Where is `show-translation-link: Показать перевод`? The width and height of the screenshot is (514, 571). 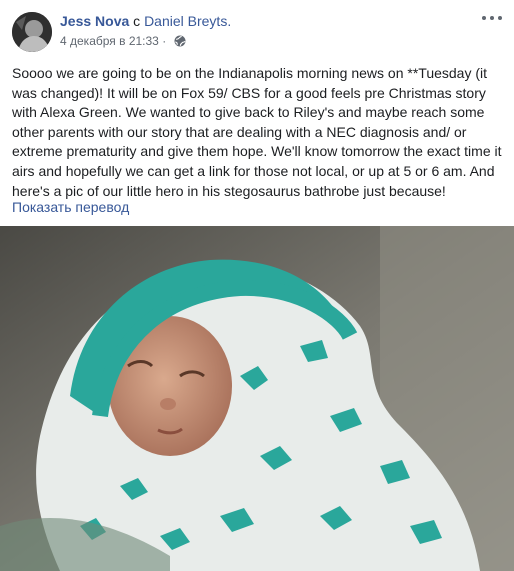 show-translation-link: Показать перевод is located at coordinates (70, 207).